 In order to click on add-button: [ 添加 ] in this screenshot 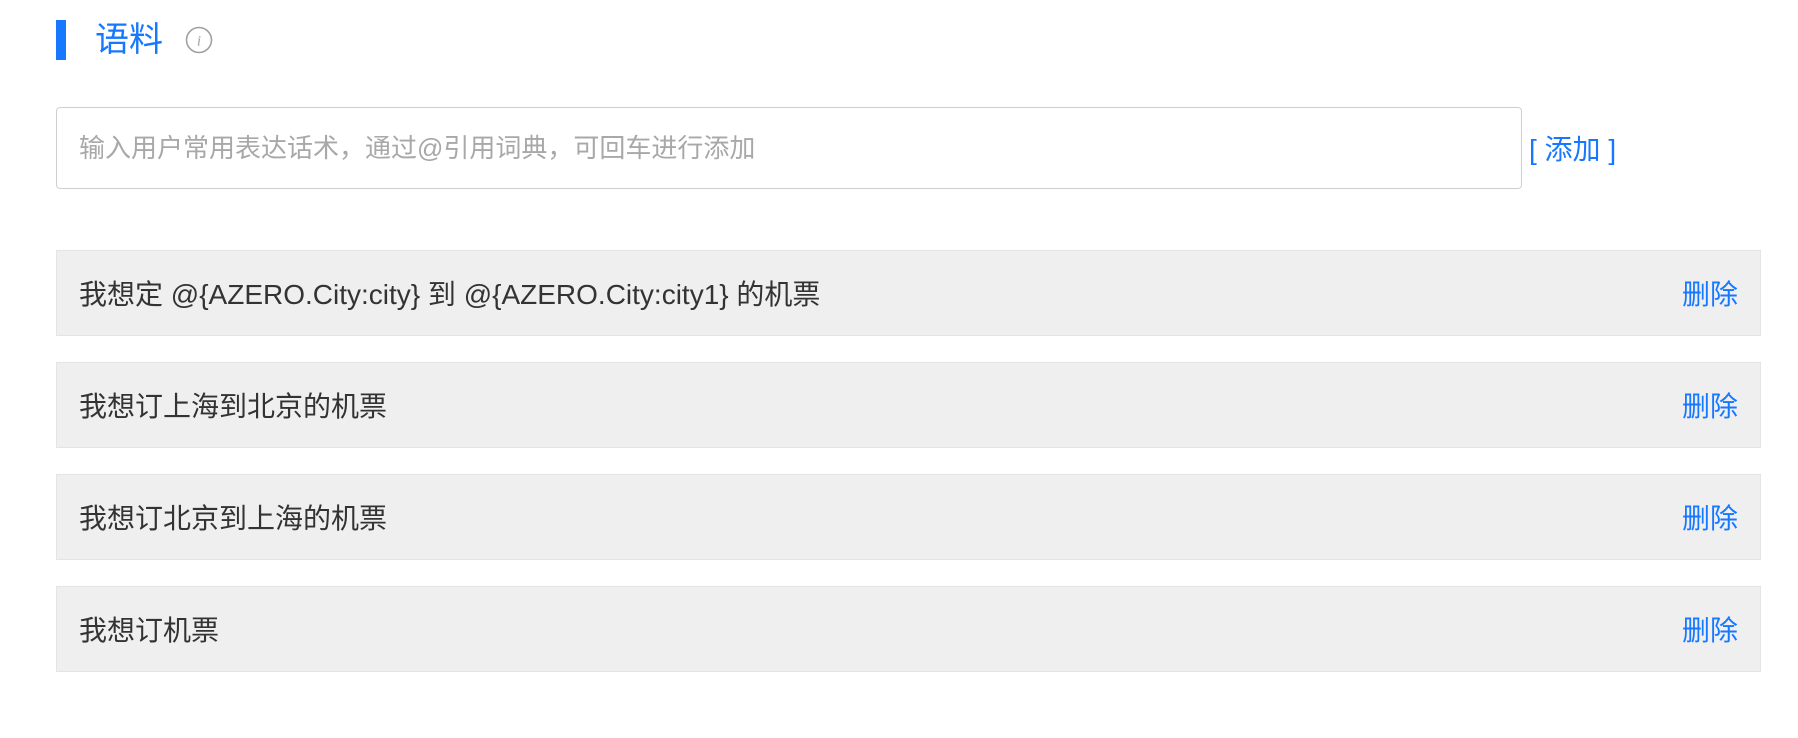, I will do `click(1572, 148)`.